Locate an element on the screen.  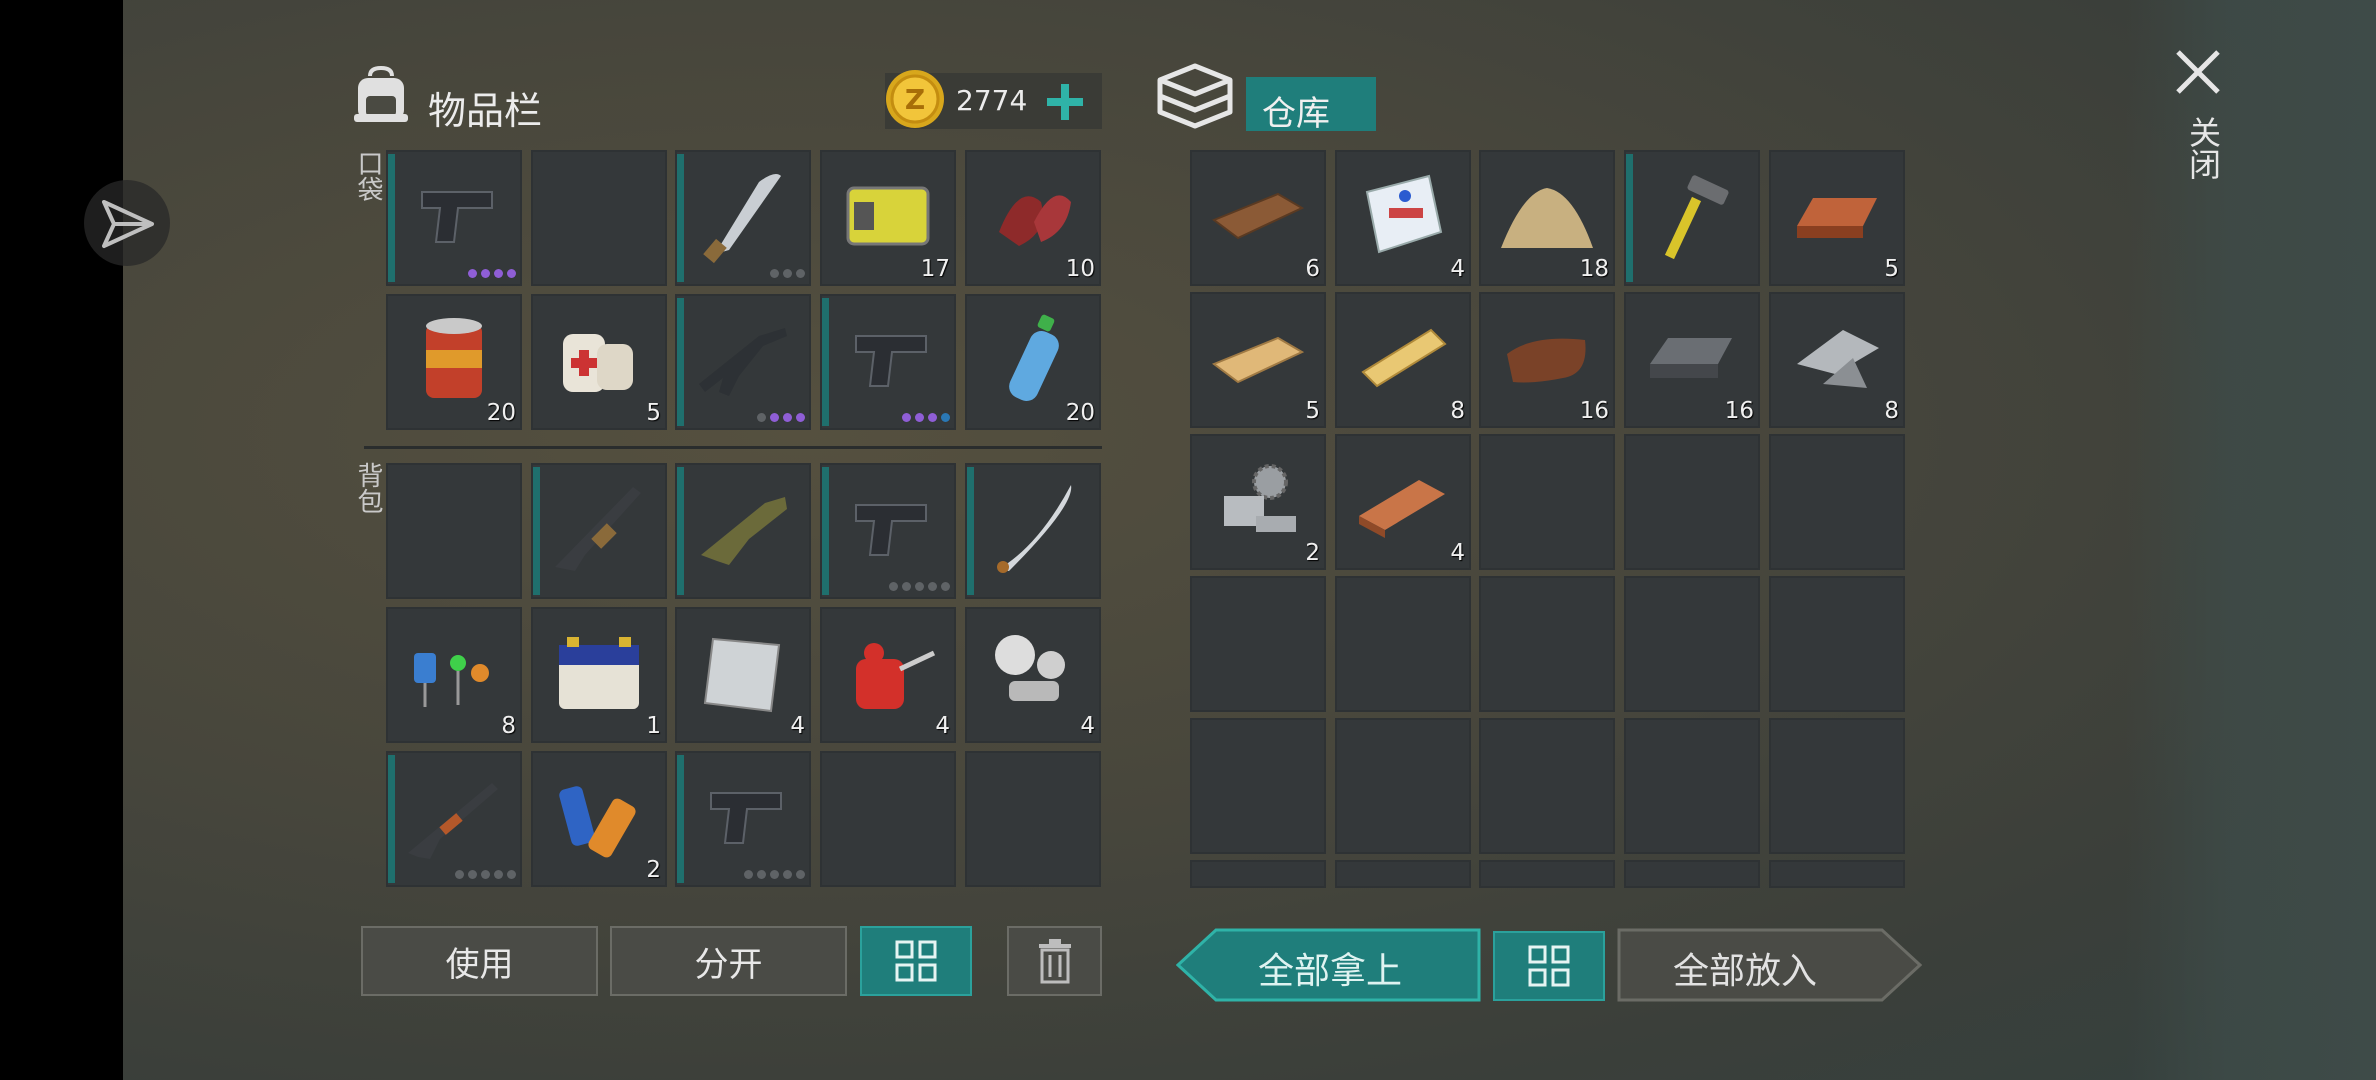
share-button is located at coordinates (127, 223).